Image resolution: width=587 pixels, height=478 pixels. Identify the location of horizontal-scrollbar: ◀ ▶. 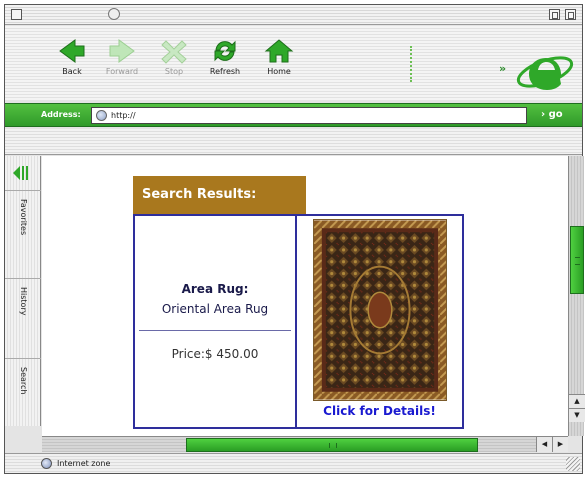
(305, 444).